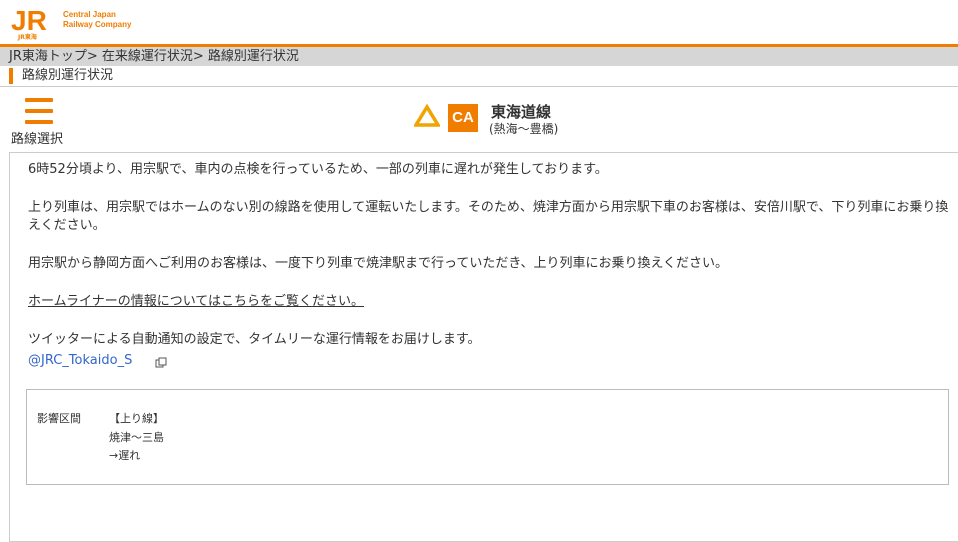  Describe the element at coordinates (427, 115) in the screenshot. I see `warning-triangle-icon` at that location.